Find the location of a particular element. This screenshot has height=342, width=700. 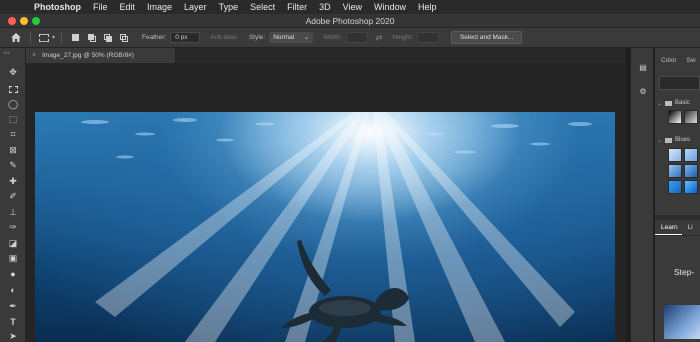

pen-icon: ✒ is located at coordinates (13, 306).